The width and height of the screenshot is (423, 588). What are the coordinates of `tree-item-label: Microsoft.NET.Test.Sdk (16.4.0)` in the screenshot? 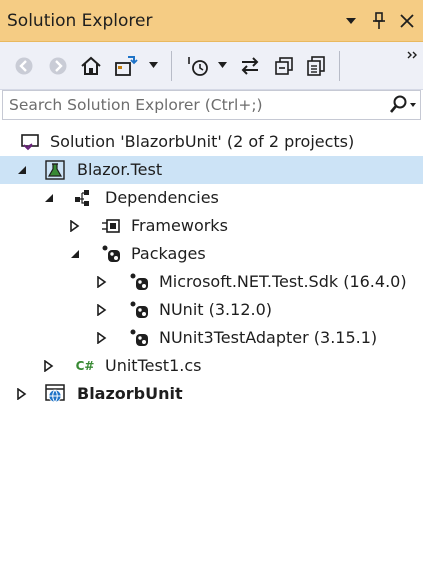 It's located at (283, 281).